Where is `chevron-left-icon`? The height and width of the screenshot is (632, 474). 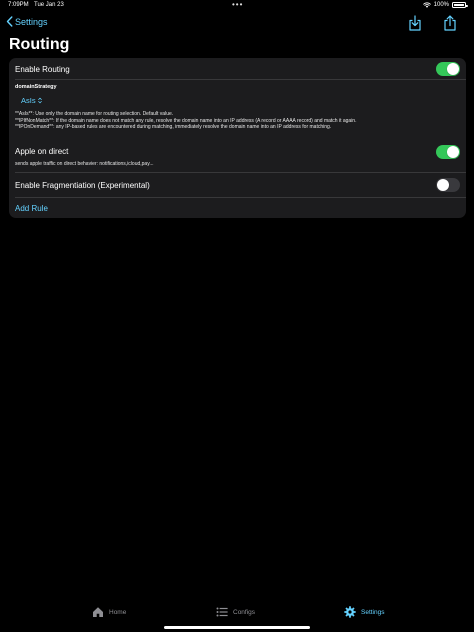 chevron-left-icon is located at coordinates (9, 21).